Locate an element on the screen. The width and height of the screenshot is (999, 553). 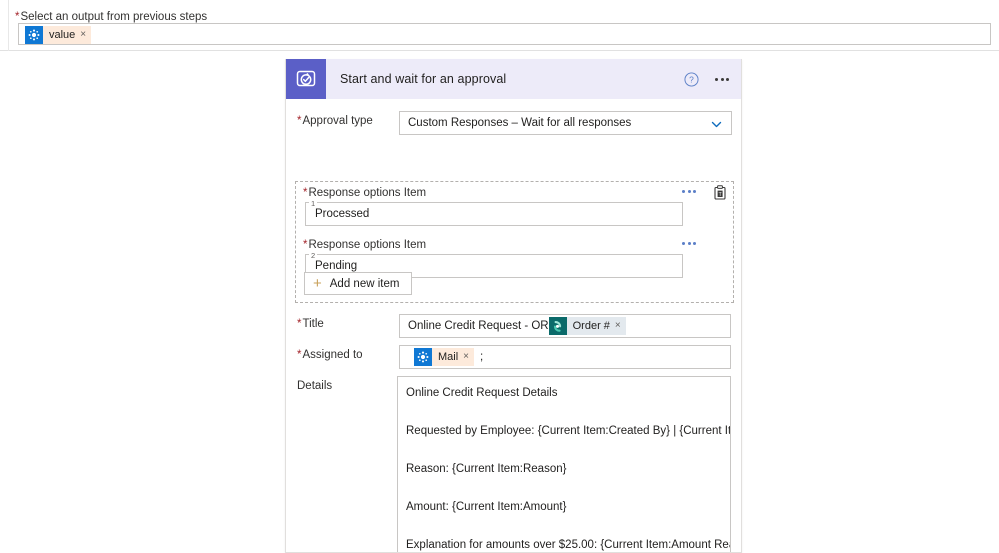
approval-type-label: *Approval type is located at coordinates (342, 119).